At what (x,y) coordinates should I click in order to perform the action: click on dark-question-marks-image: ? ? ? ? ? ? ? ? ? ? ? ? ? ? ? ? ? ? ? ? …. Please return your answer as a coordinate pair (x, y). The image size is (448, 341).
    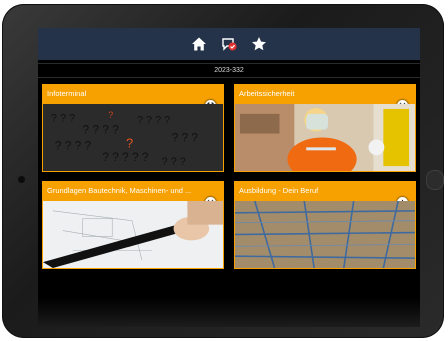
    Looking at the image, I should click on (133, 138).